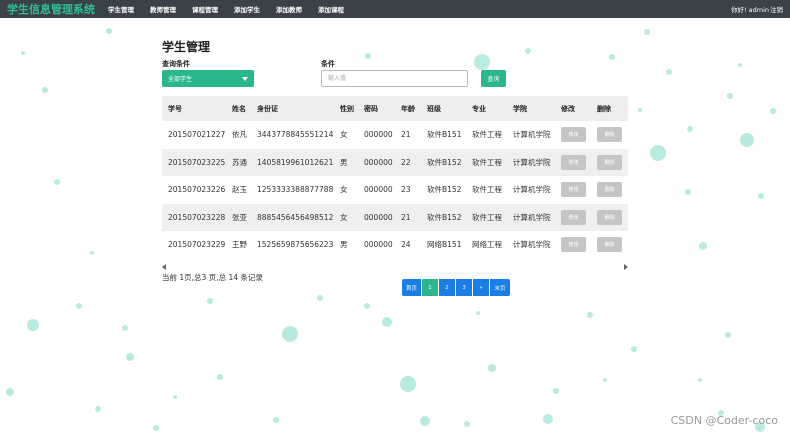 The height and width of the screenshot is (434, 790). Describe the element at coordinates (205, 9) in the screenshot. I see `nav-course-management: 课程管理` at that location.